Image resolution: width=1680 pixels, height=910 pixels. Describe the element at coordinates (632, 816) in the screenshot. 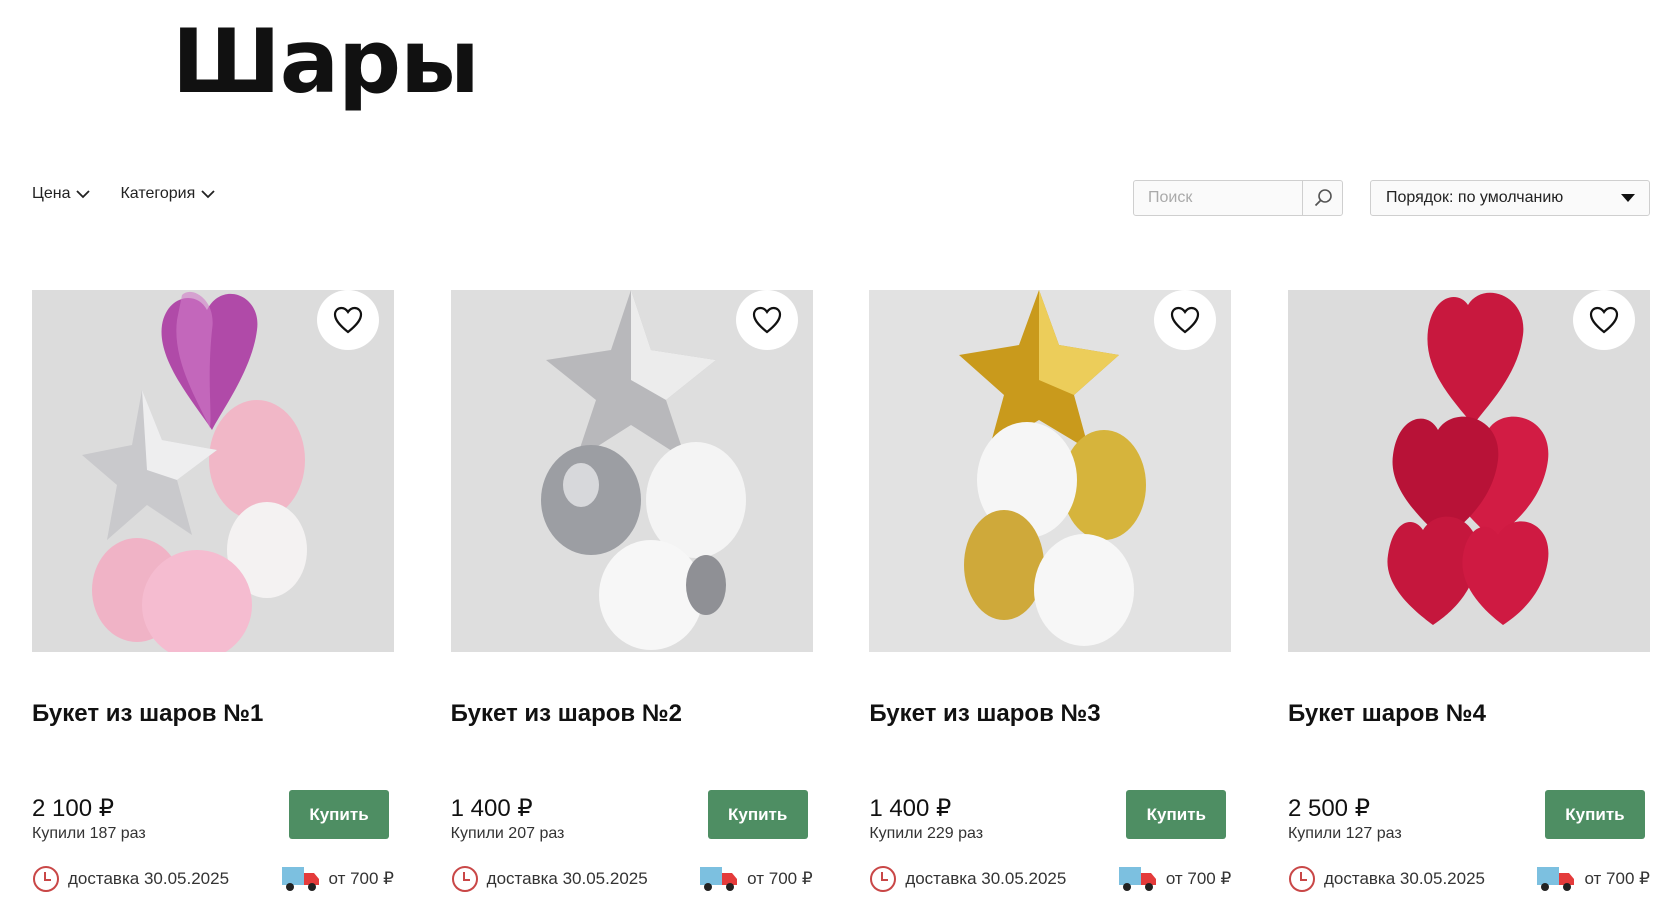

I see `price-row: 1 400 ₽ Купили 207 раз Купить` at that location.